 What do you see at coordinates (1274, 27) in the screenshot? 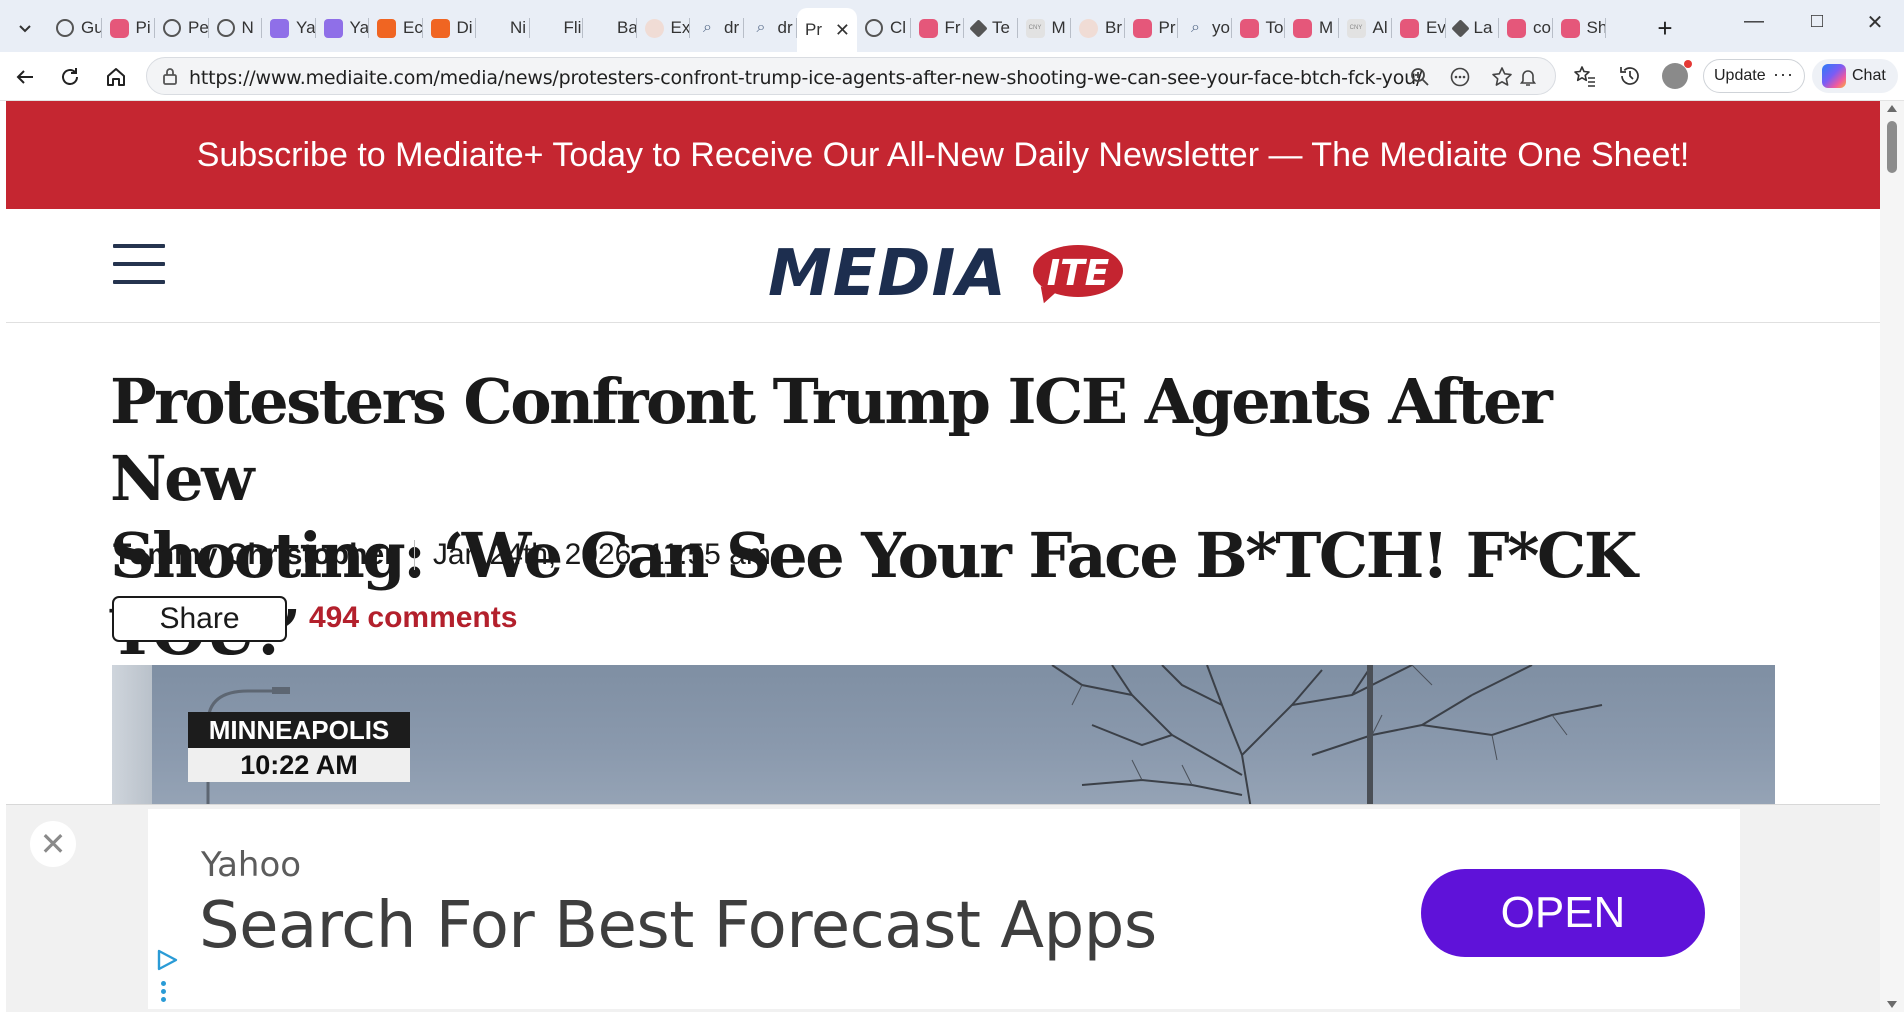
I see `tab-label: To` at bounding box center [1274, 27].